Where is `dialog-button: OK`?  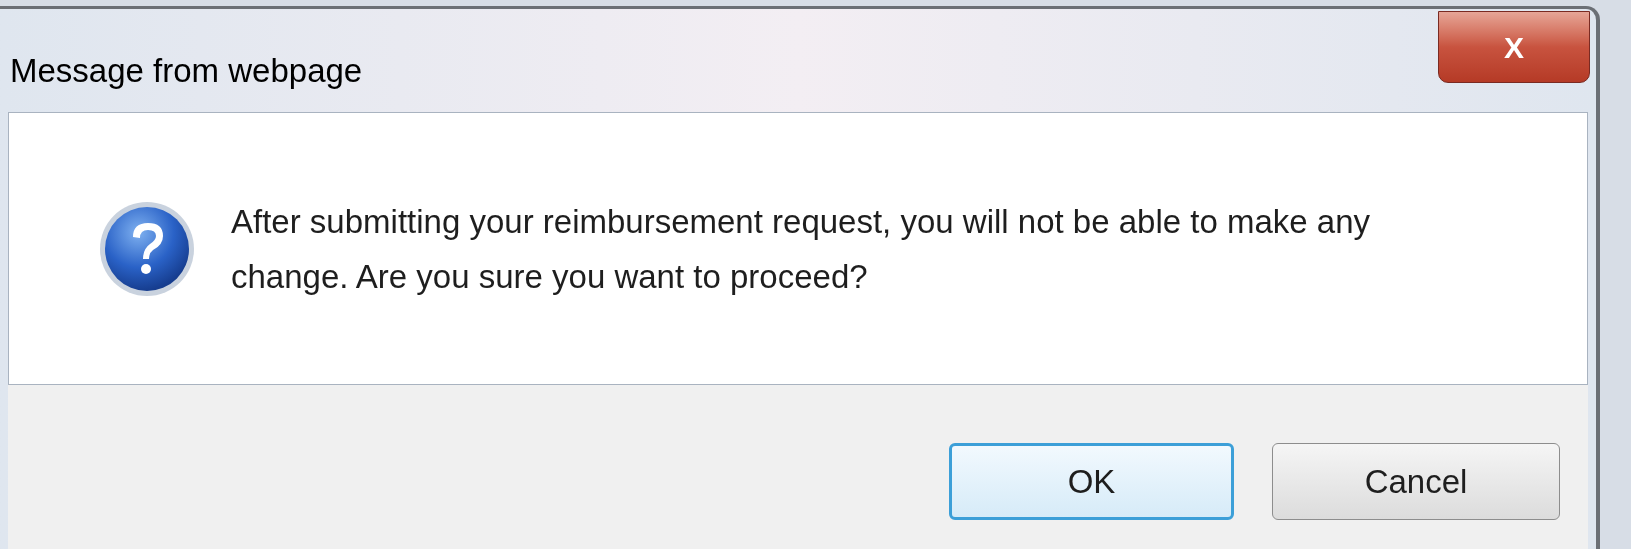 dialog-button: OK is located at coordinates (1091, 481).